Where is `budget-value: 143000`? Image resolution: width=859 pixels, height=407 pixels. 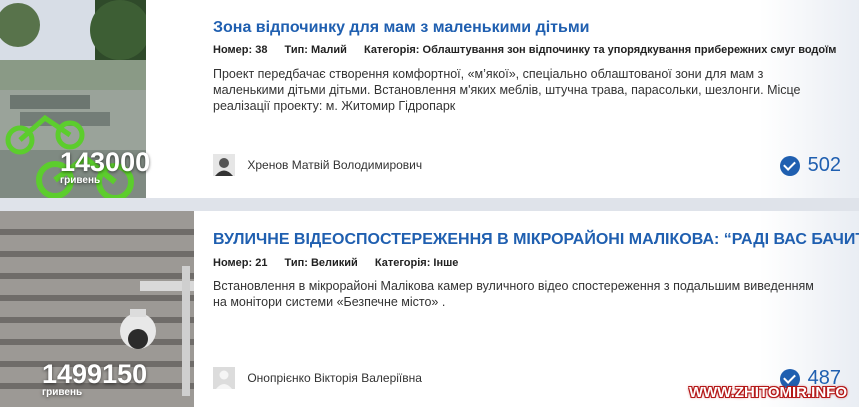
budget-value: 143000 is located at coordinates (105, 162).